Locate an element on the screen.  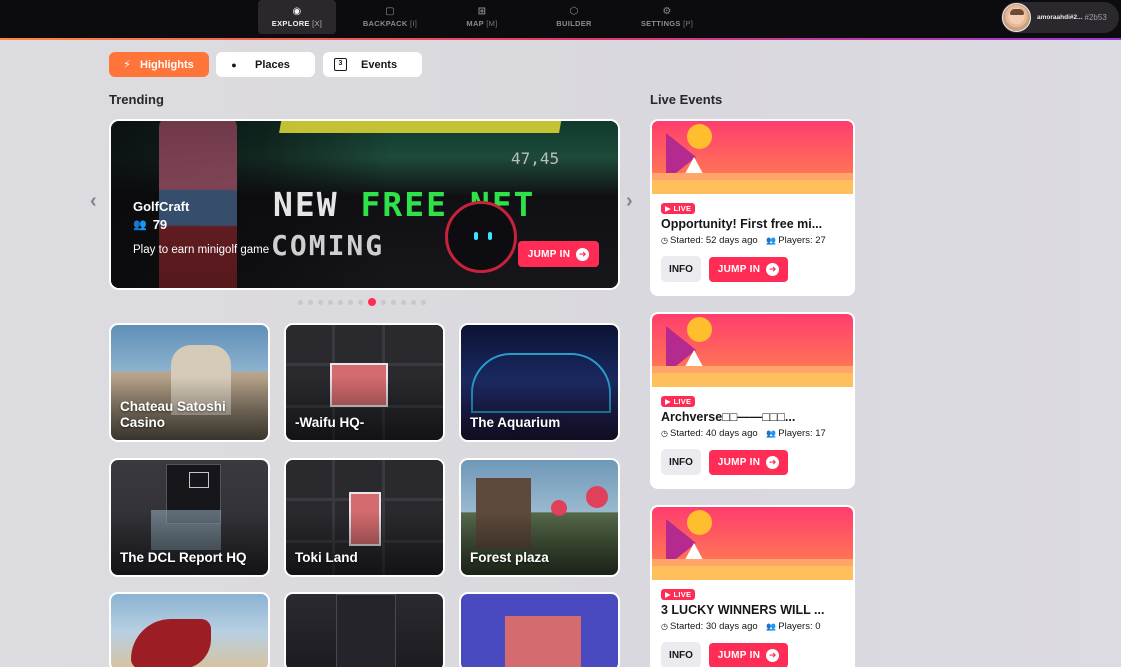
lightning-icon: ⚡ is located at coordinates (127, 65).